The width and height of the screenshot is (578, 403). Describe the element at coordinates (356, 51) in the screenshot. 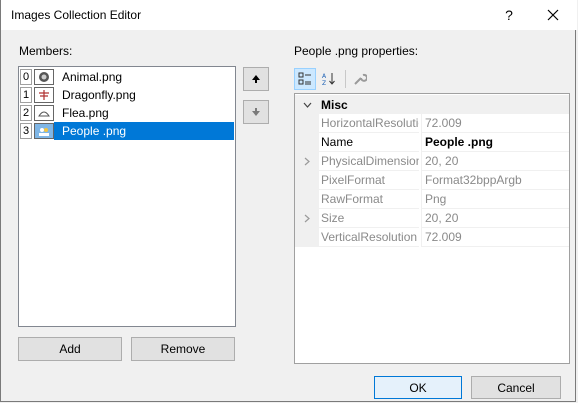

I see `properties-label: People .png properties:` at that location.